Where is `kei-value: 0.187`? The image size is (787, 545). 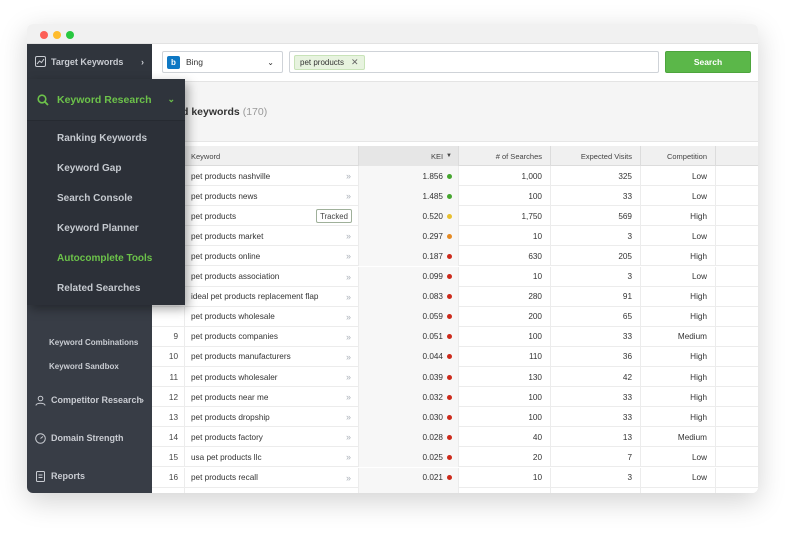
kei-value: 0.187 is located at coordinates (433, 256).